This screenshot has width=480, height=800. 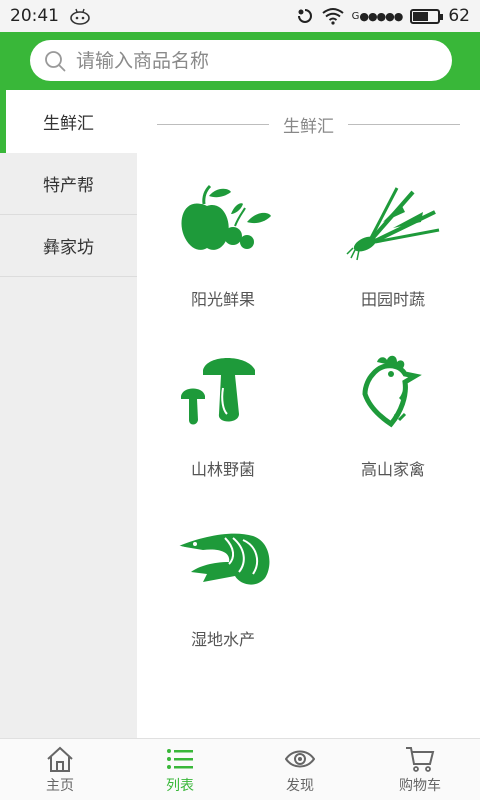 What do you see at coordinates (180, 786) in the screenshot?
I see `nav-label: 列表` at bounding box center [180, 786].